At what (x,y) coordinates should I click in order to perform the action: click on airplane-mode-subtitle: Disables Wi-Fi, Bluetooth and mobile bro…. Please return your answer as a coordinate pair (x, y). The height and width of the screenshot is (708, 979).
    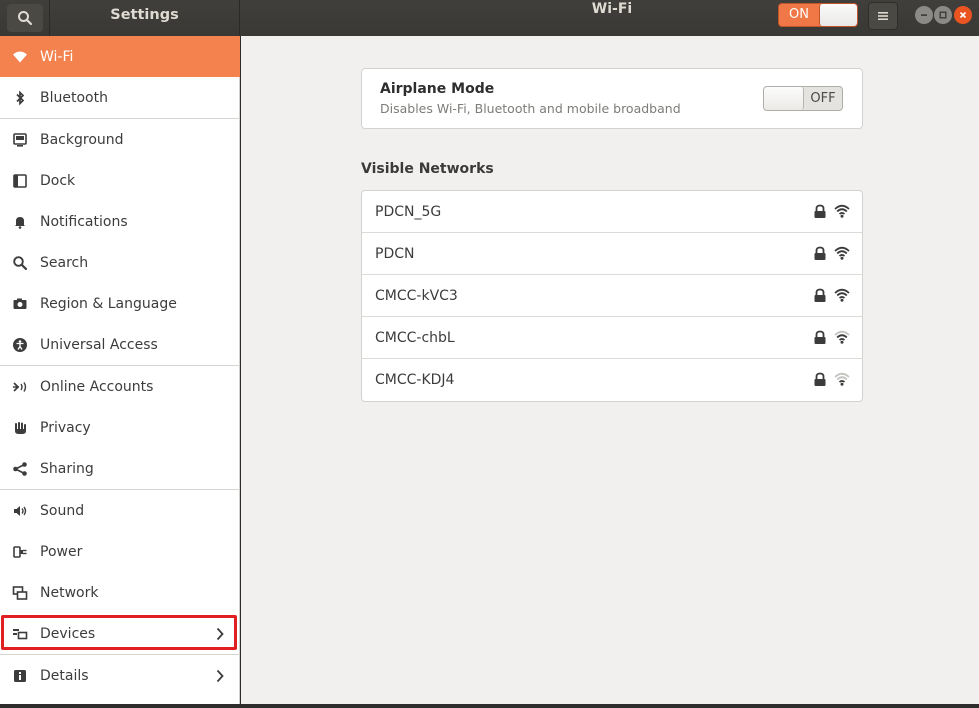
    Looking at the image, I should click on (530, 108).